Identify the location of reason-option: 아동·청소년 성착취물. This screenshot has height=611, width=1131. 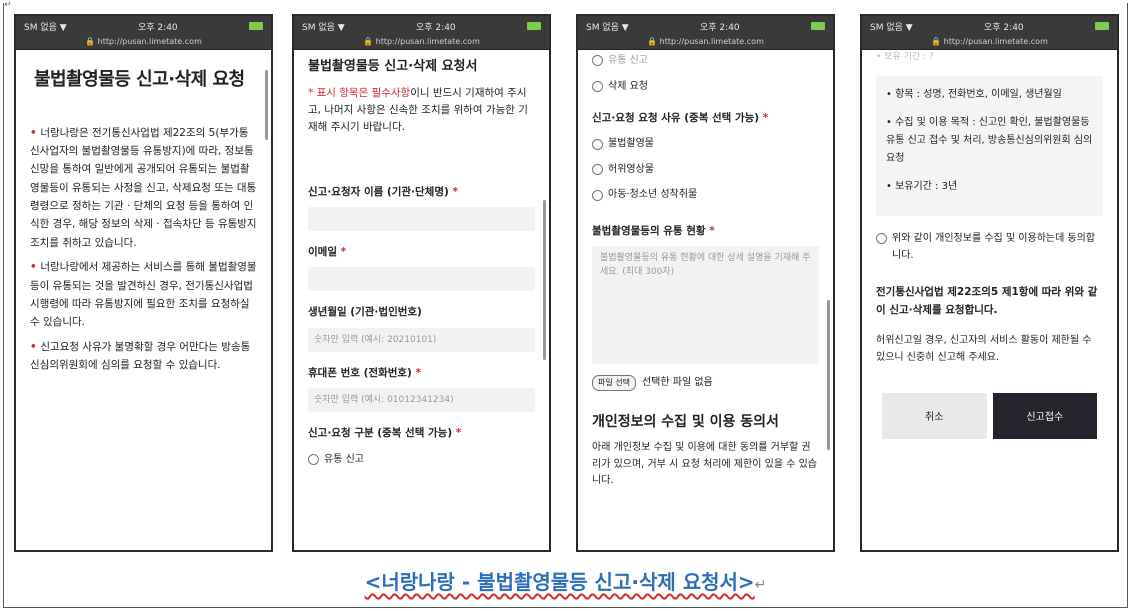
(705, 195).